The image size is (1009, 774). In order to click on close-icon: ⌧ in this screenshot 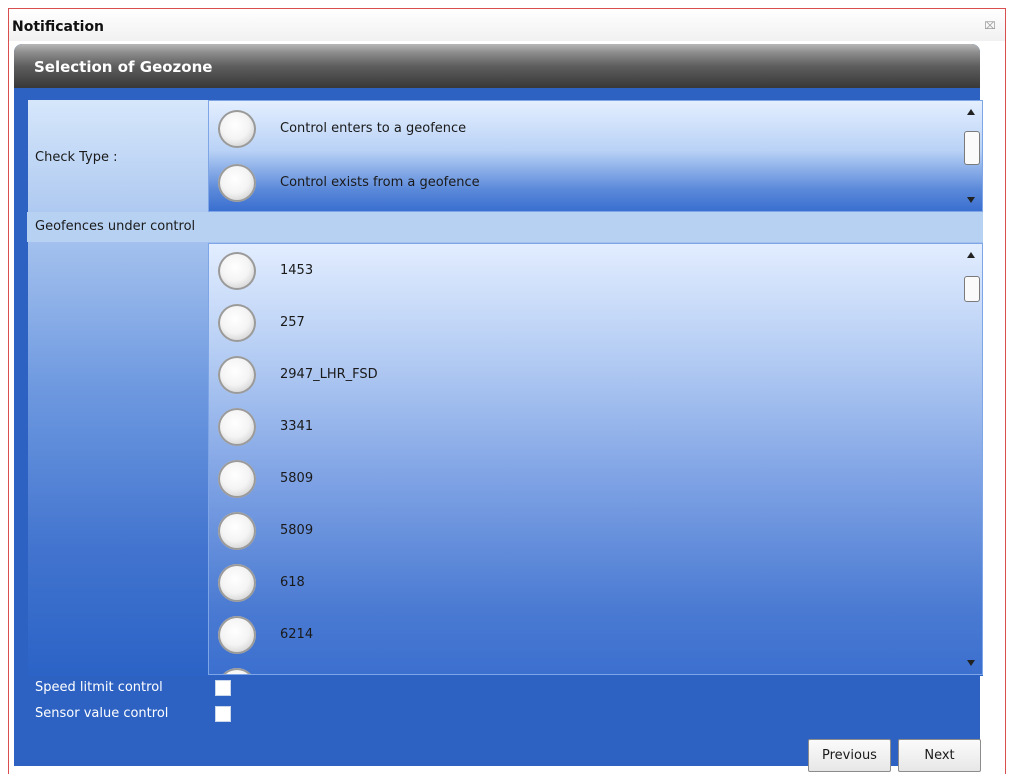, I will do `click(990, 27)`.